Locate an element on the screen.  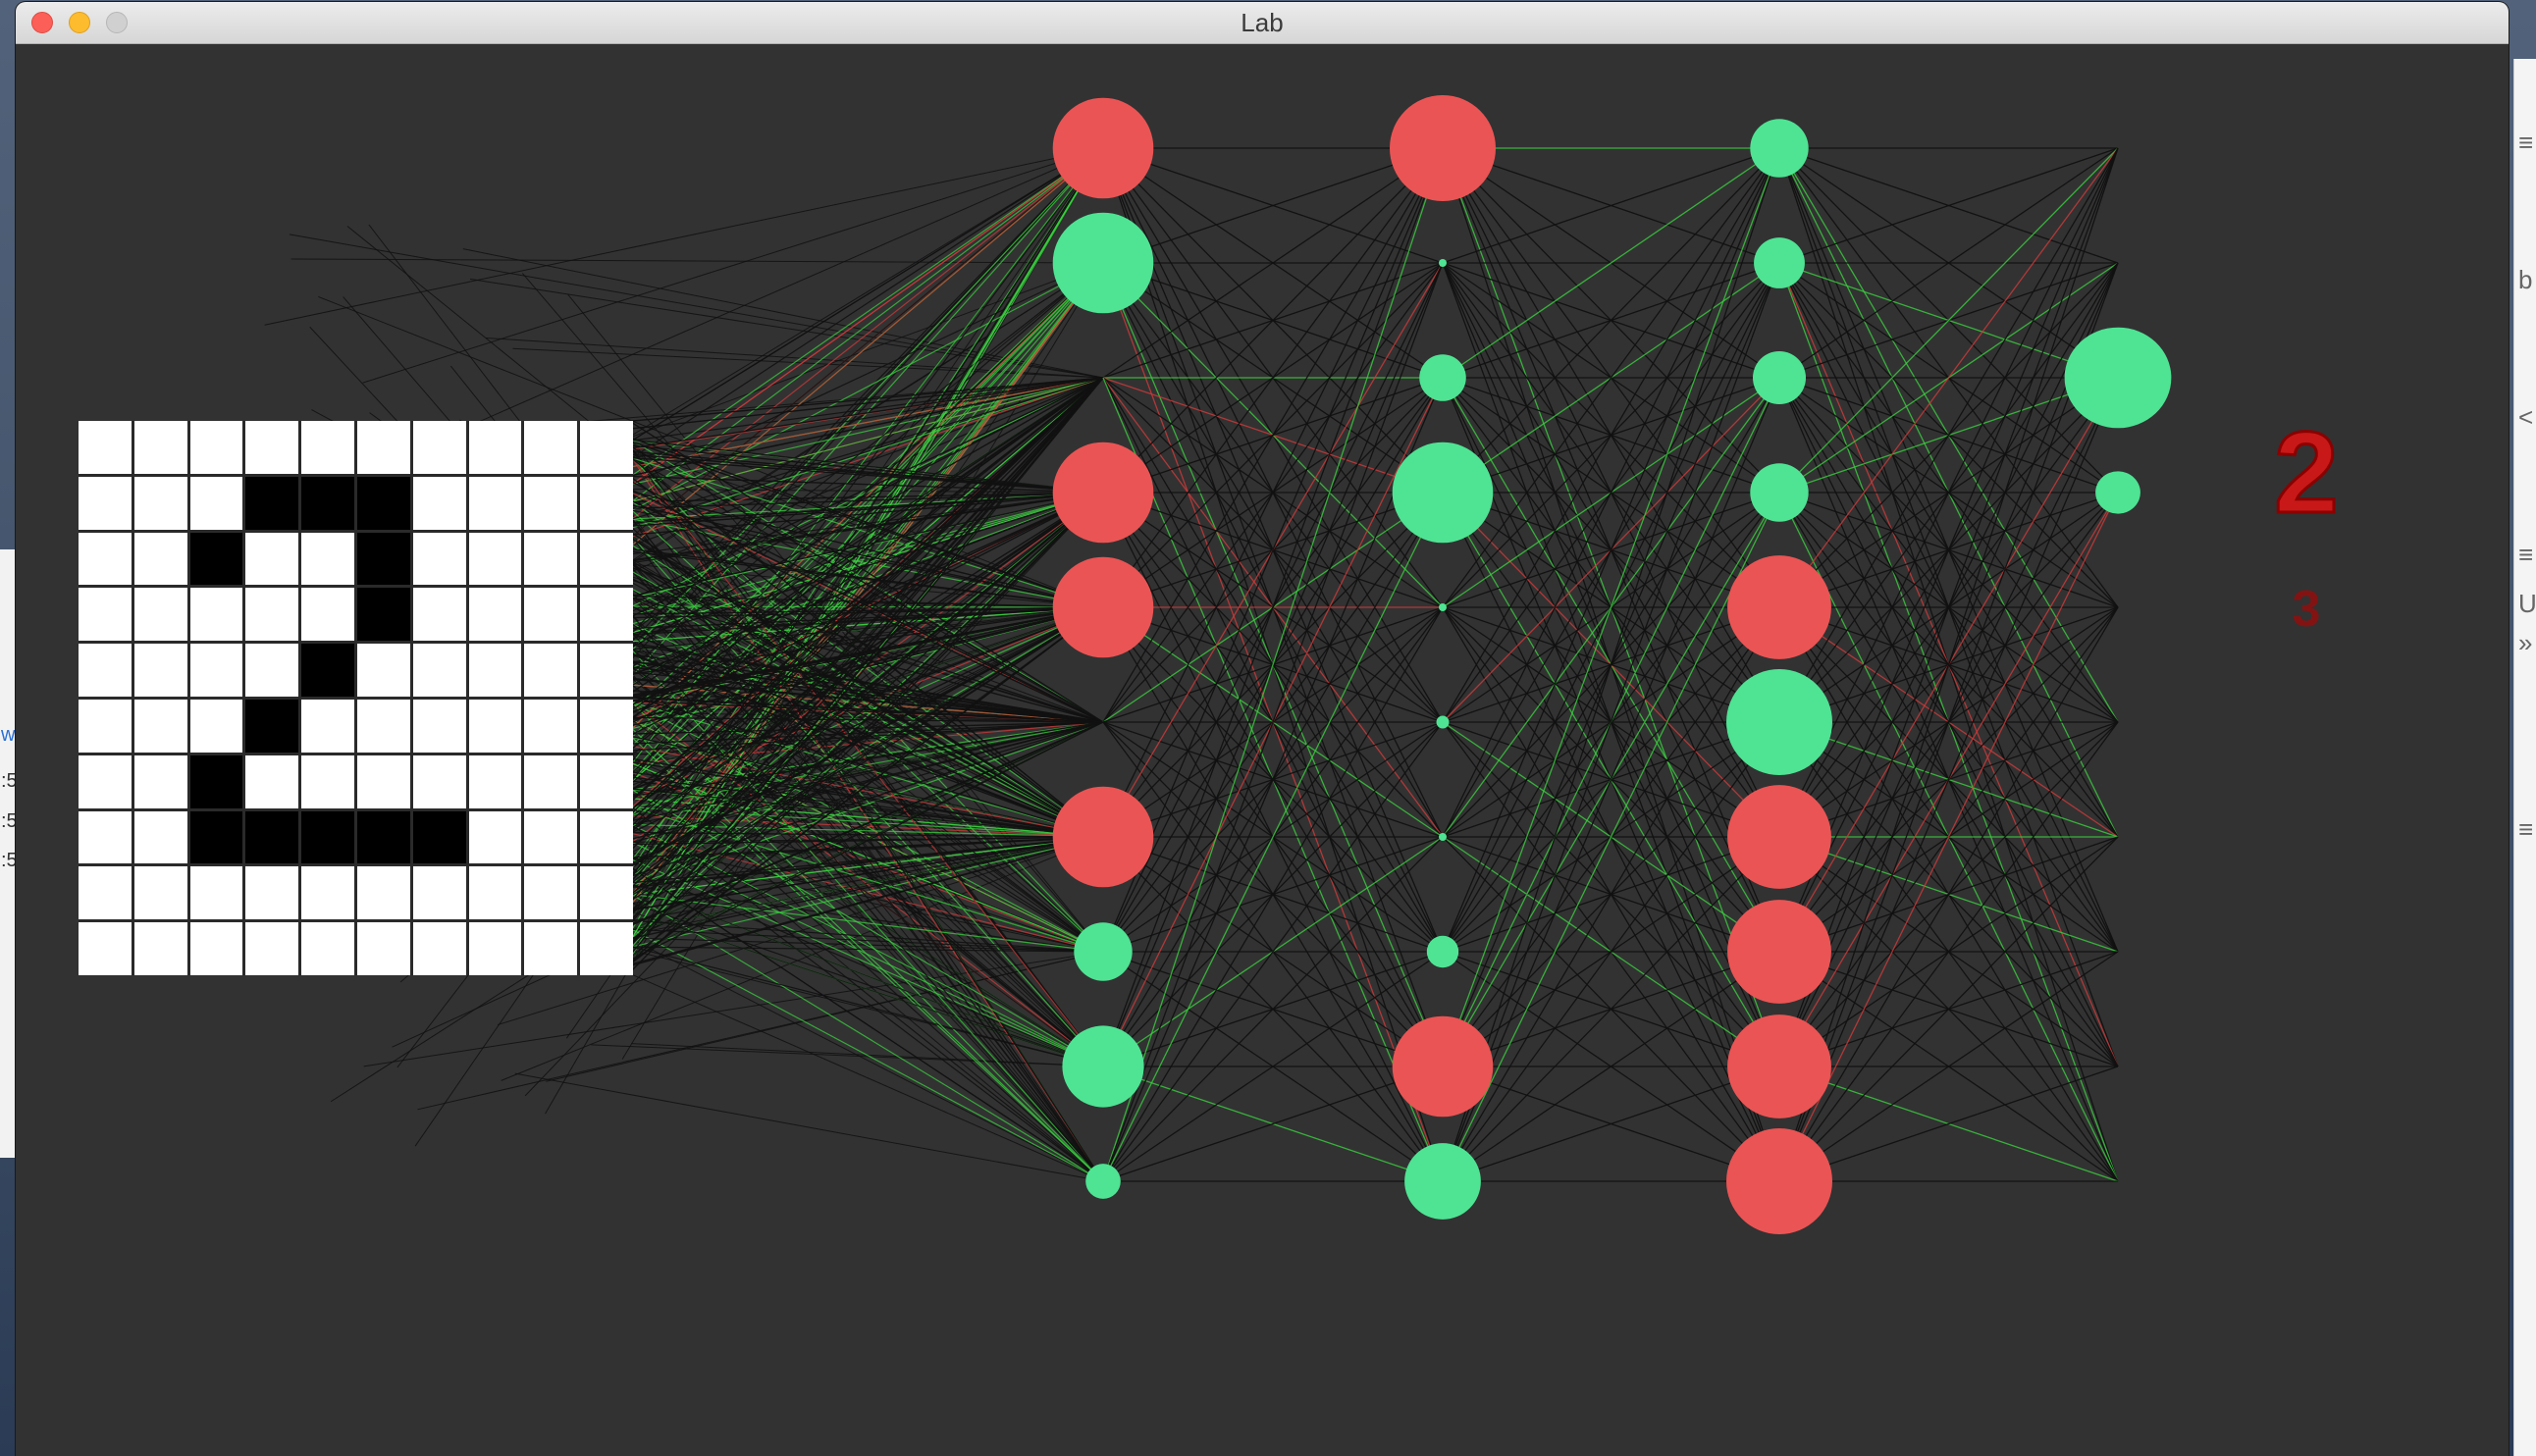
background-window-right: ≡ b < ≡ U » ≡ is located at coordinates (2524, 757).